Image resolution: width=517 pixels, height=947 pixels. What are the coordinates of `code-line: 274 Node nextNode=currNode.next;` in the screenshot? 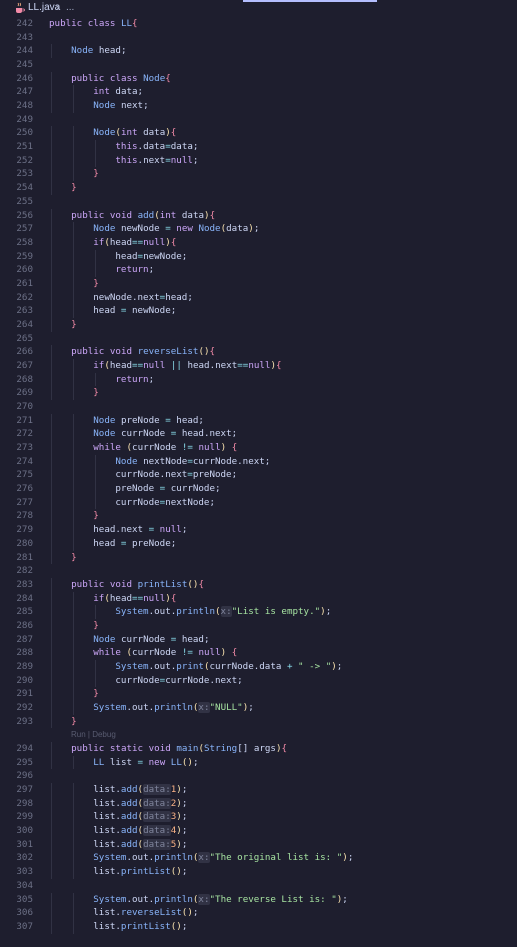 It's located at (258, 461).